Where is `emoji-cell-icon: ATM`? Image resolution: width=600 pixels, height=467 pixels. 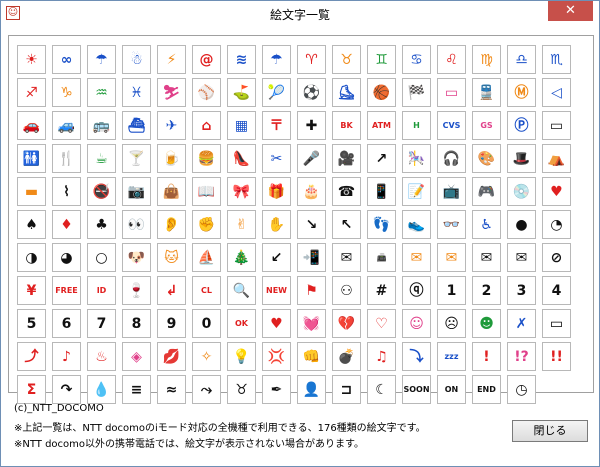
emoji-cell-icon: ATM is located at coordinates (381, 125).